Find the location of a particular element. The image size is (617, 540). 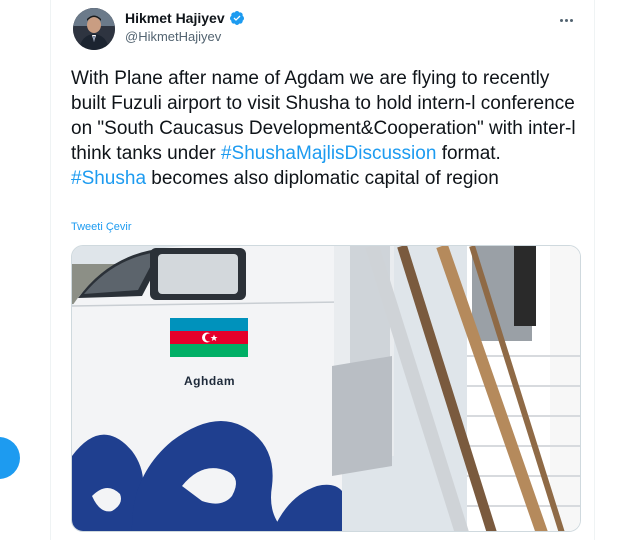

author-name: Hikmet Hajiyev is located at coordinates (175, 18).